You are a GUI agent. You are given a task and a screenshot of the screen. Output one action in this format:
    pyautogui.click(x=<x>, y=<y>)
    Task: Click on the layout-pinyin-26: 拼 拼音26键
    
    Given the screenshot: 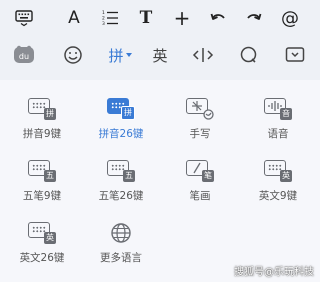 What is the action you would take?
    pyautogui.click(x=121, y=124)
    